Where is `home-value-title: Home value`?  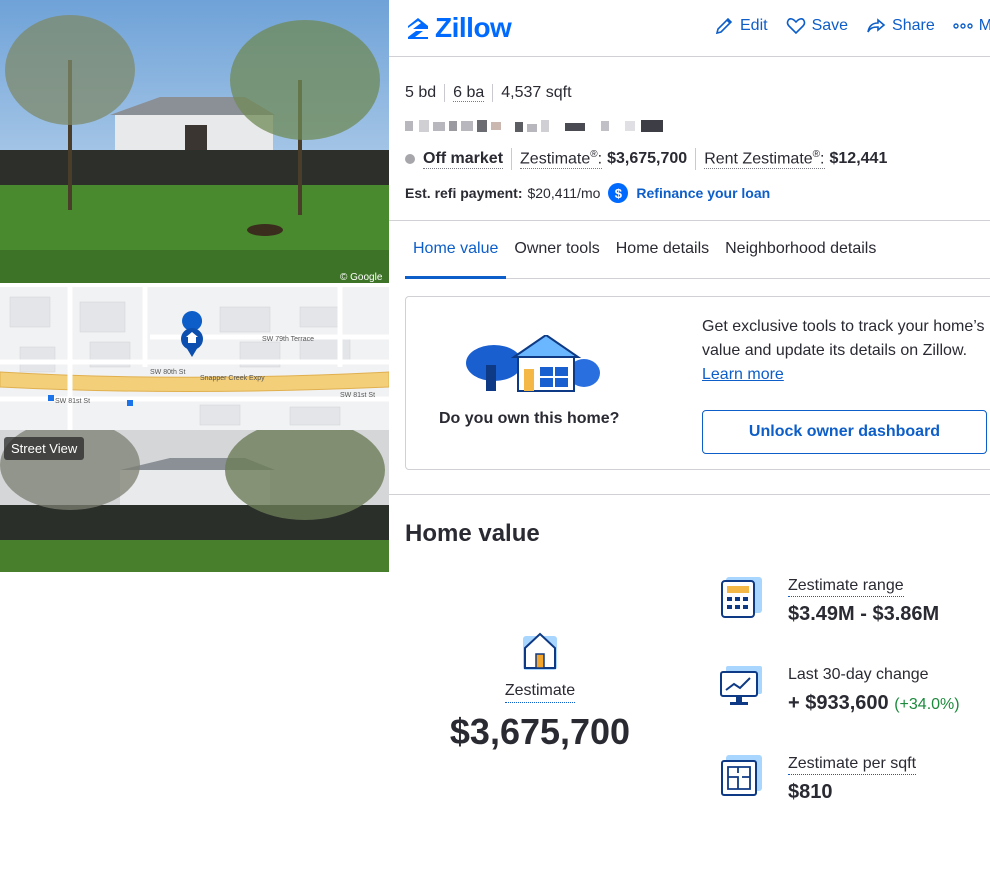
home-value-title: Home value is located at coordinates (472, 533).